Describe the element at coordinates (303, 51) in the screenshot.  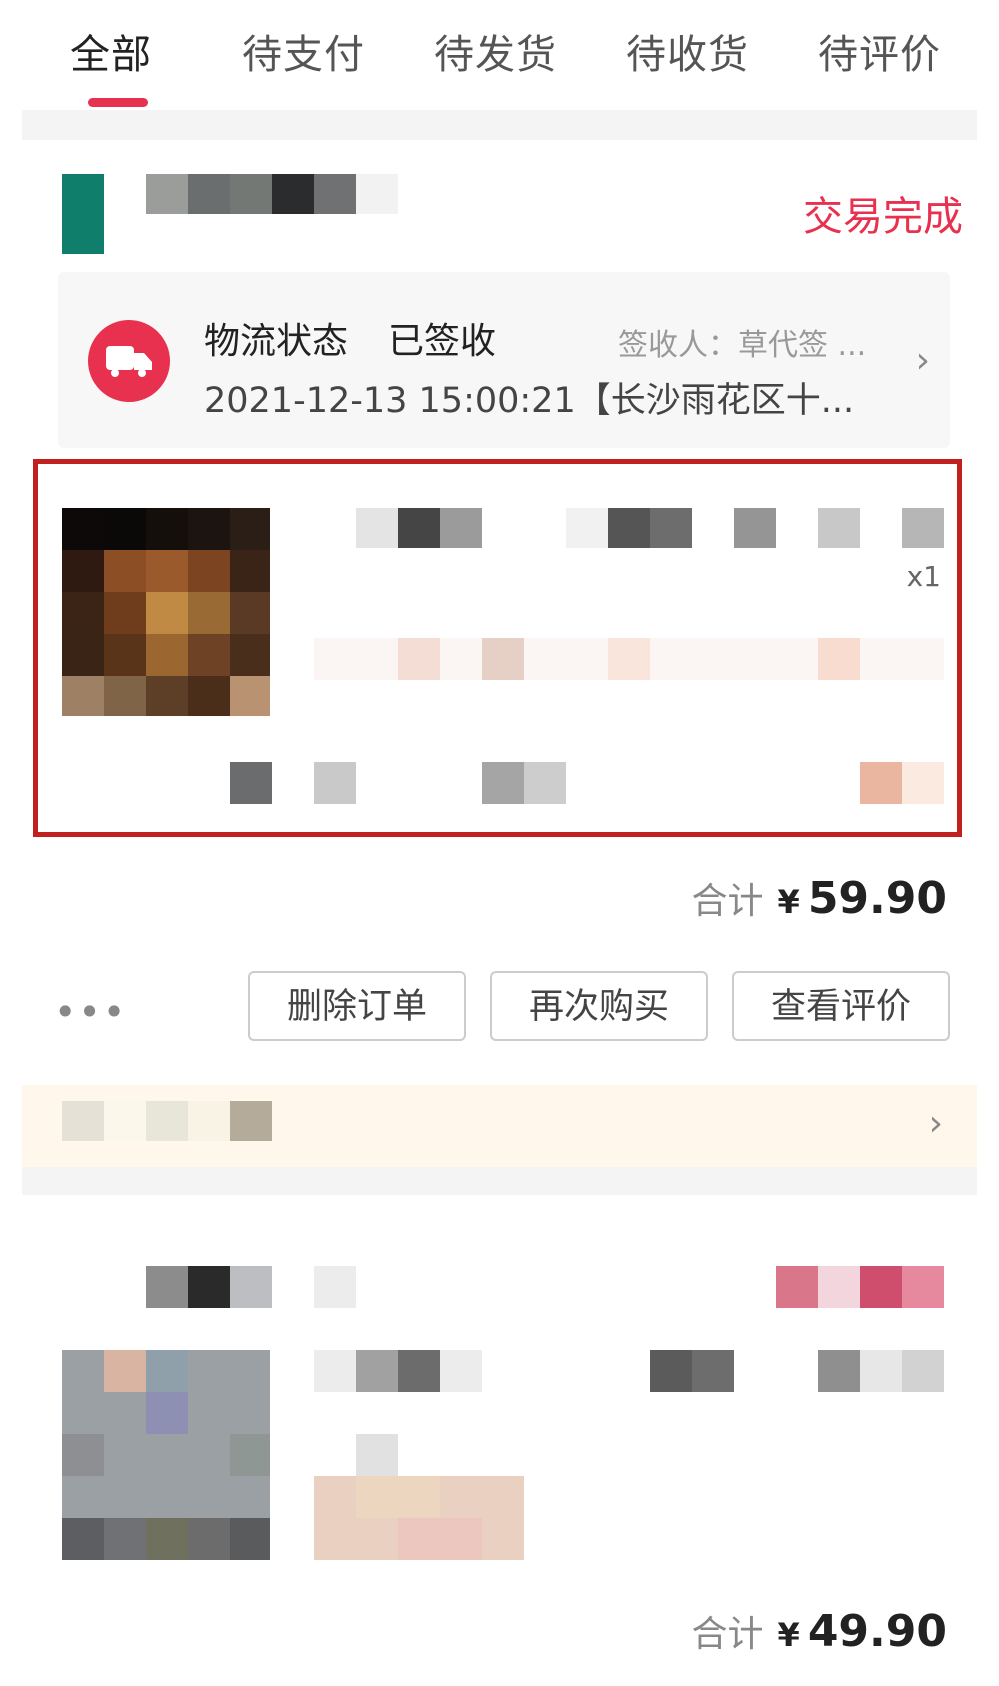
I see `tab-pending-payment: 待支付` at that location.